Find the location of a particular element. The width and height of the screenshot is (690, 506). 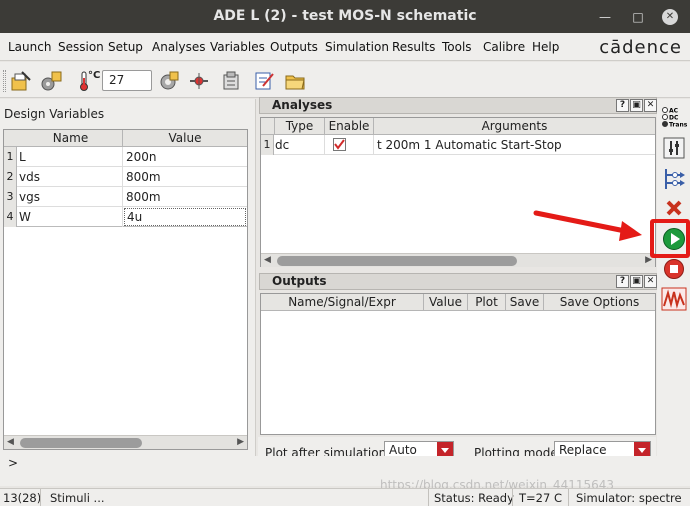

status-position: 13(28) is located at coordinates (22, 498).